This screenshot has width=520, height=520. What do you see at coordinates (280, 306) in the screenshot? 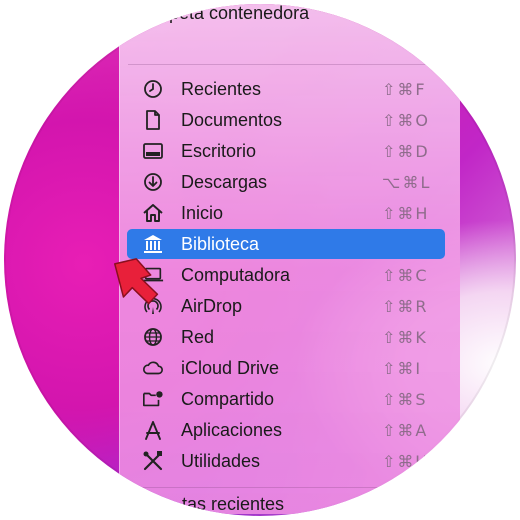
I see `menu-item-airdrop: AirDrop ⇧⌘R` at bounding box center [280, 306].